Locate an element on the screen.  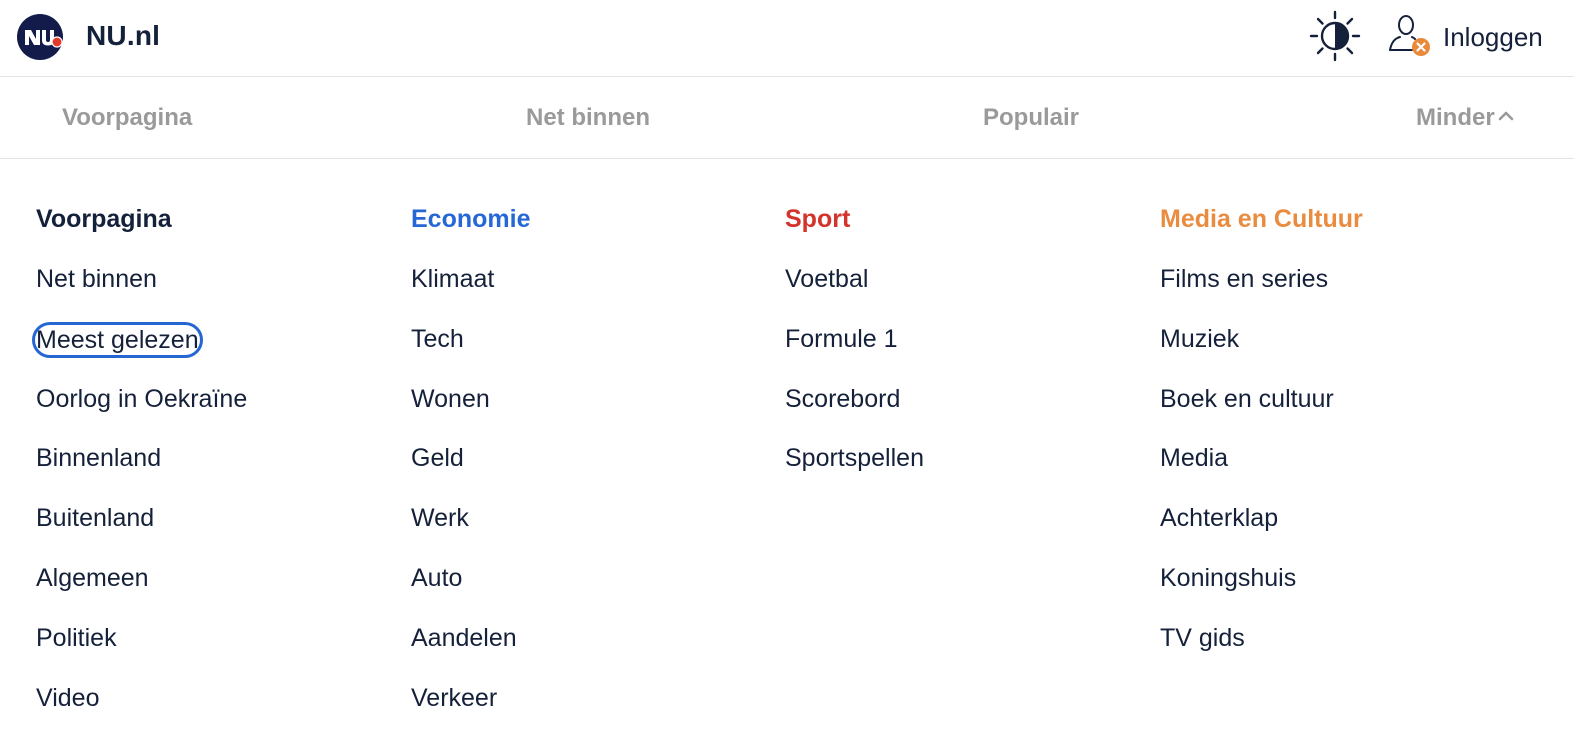
menu-link: Koningshuis is located at coordinates (1261, 591).